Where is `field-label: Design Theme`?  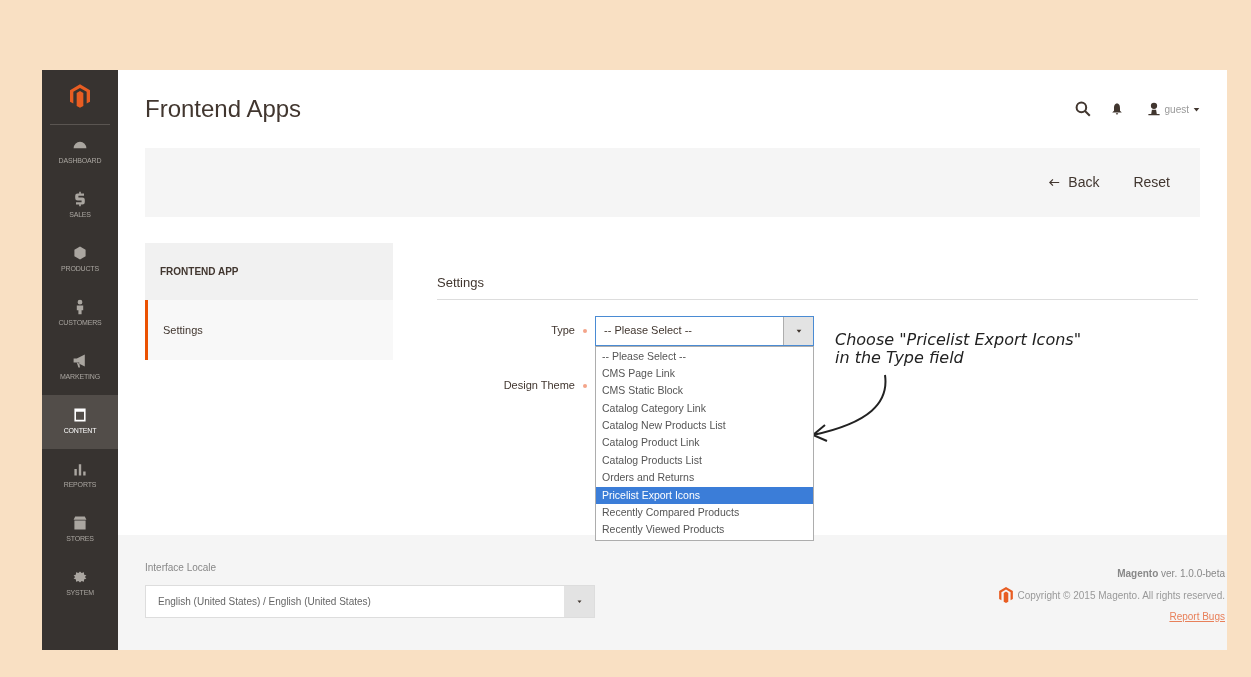
field-label: Design Theme is located at coordinates (539, 386).